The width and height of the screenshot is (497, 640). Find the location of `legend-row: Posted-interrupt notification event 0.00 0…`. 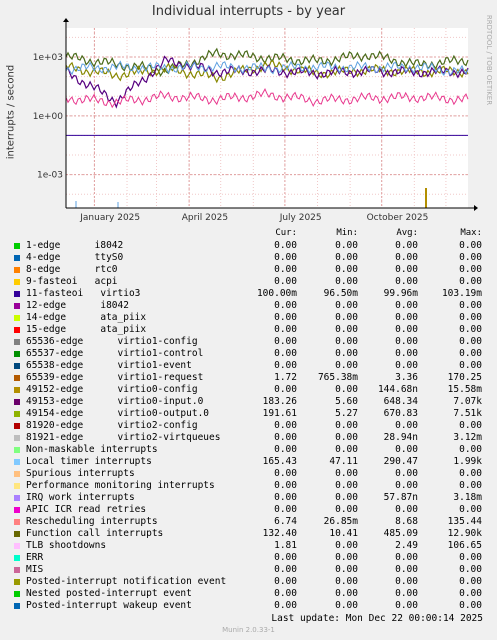

legend-row: Posted-interrupt notification event 0.00 0… is located at coordinates (248, 582).